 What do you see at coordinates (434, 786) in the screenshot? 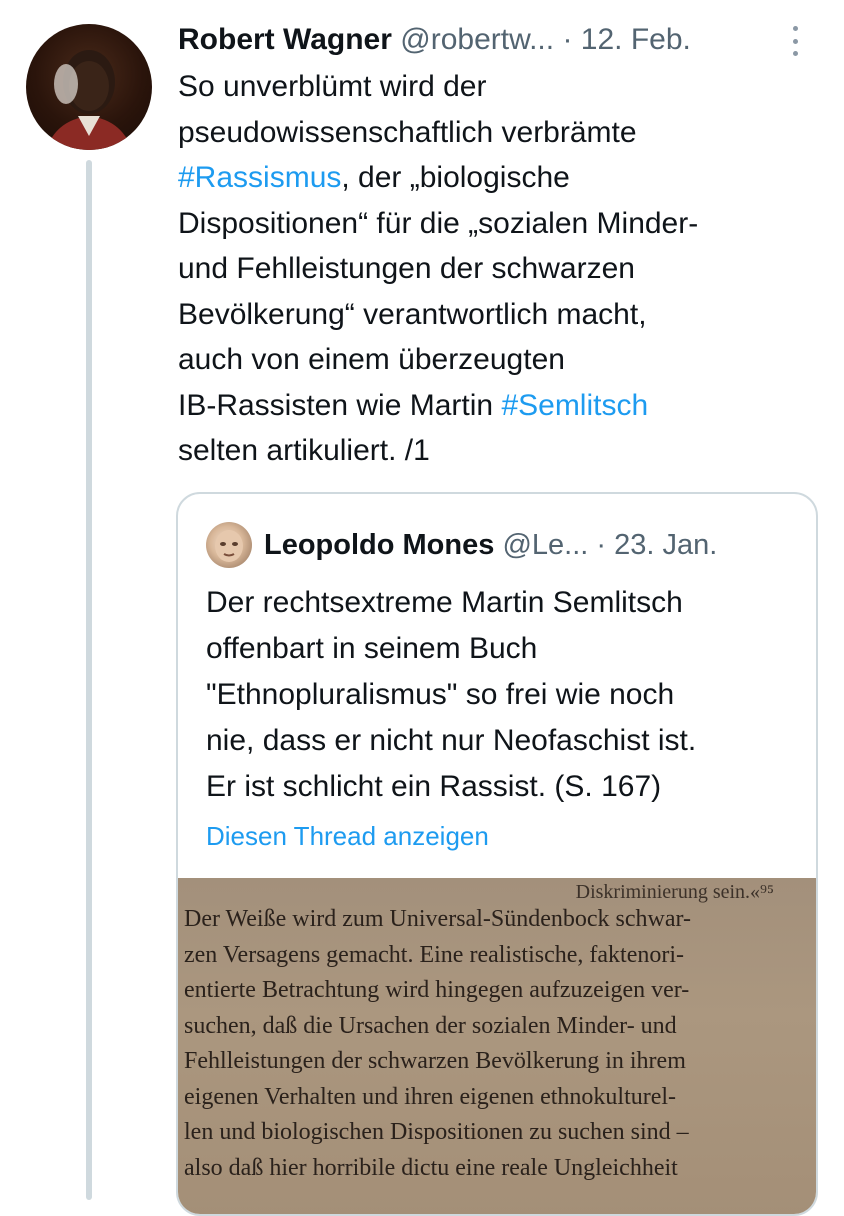
I see `quoted-text-line: Er ist schlicht ein Rassist. (S. 167)` at bounding box center [434, 786].